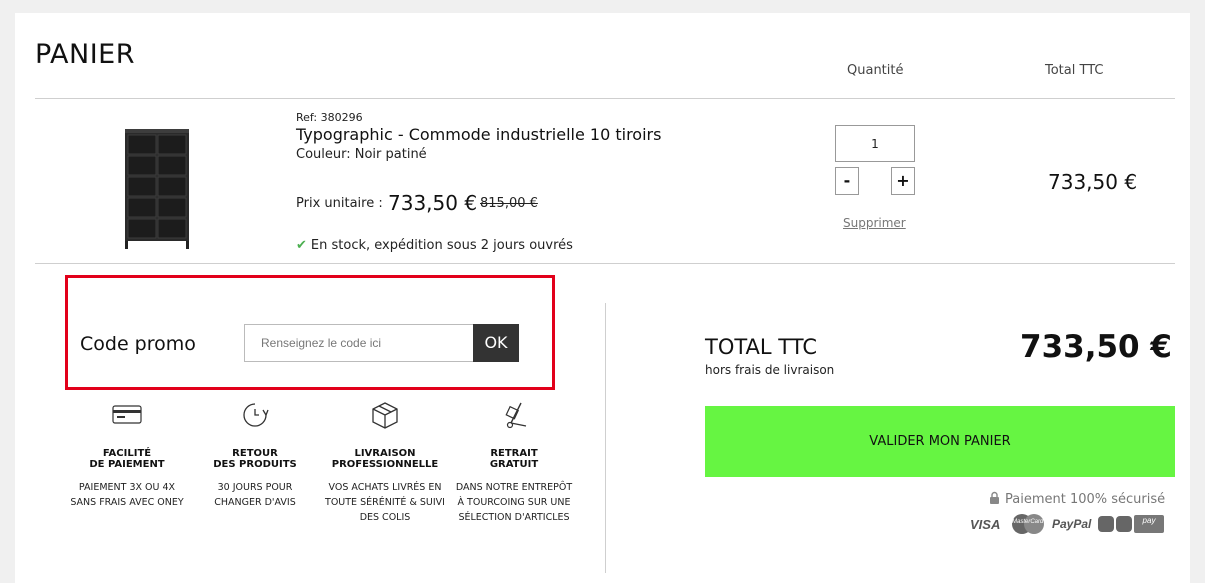 The height and width of the screenshot is (583, 1205). I want to click on feature-desc: 30 JOURS POUR CHANGER D'AVIS, so click(255, 495).